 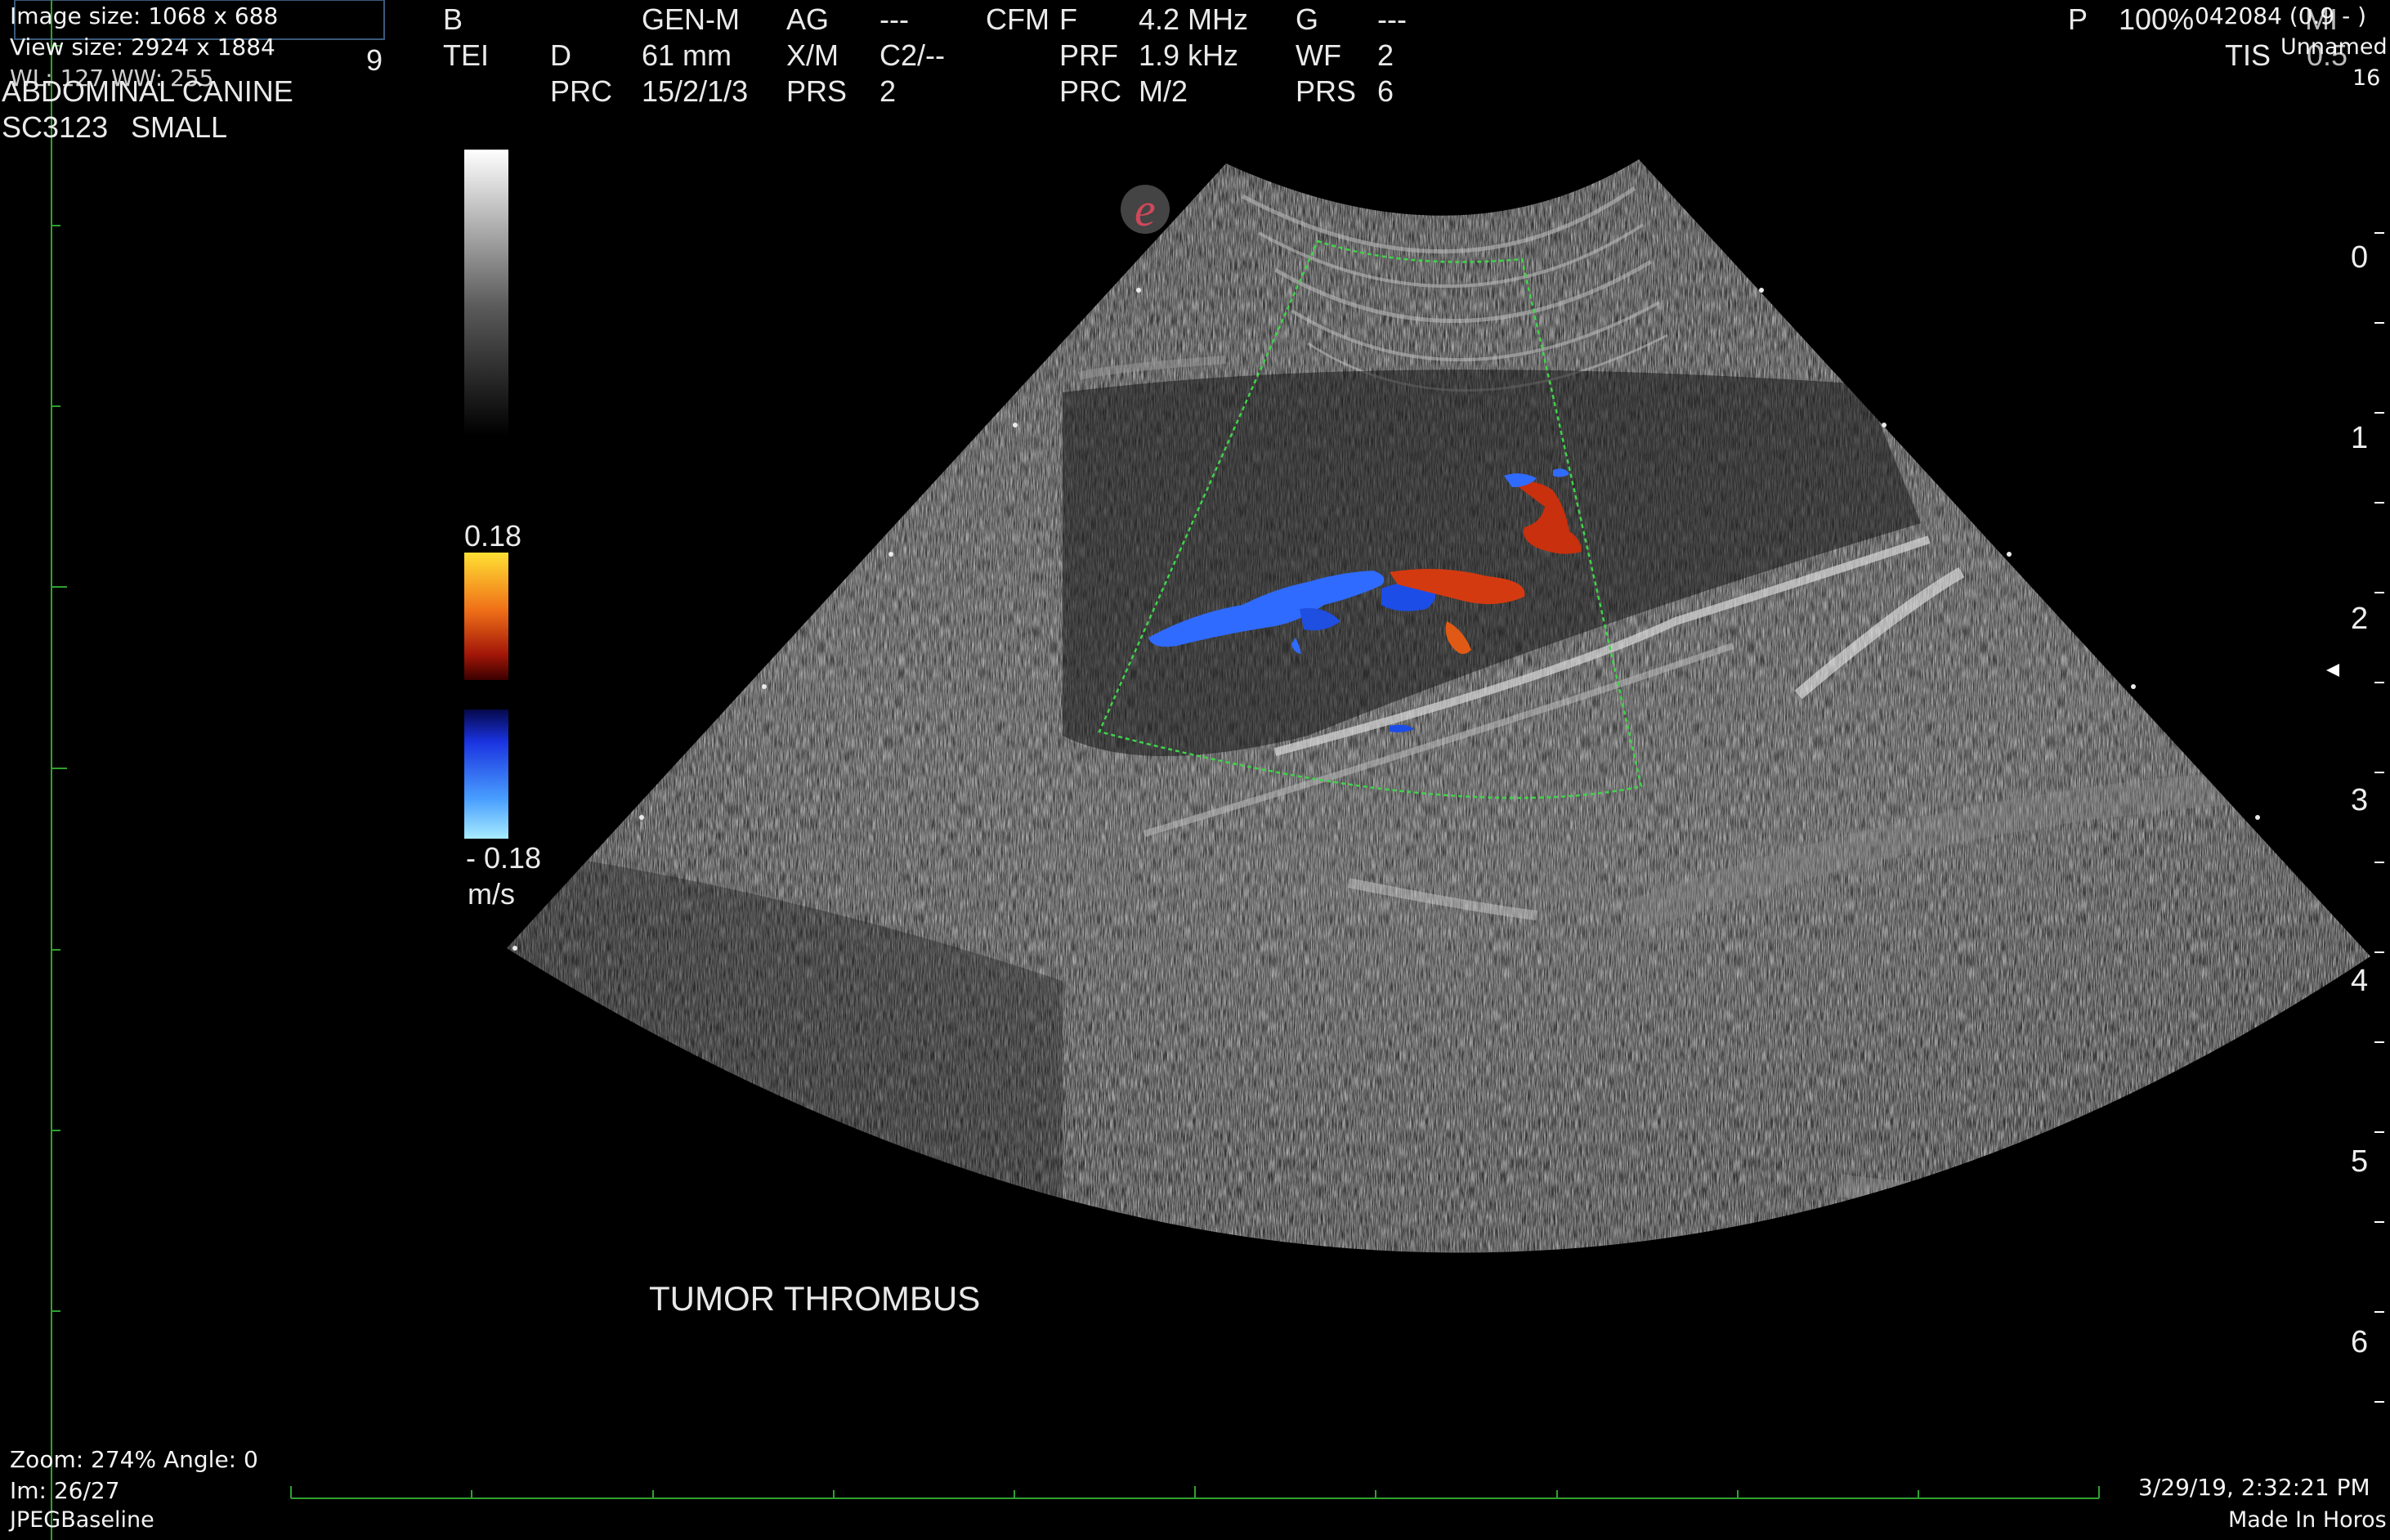 What do you see at coordinates (1091, 91) in the screenshot?
I see `param-prc-cfm: PRC` at bounding box center [1091, 91].